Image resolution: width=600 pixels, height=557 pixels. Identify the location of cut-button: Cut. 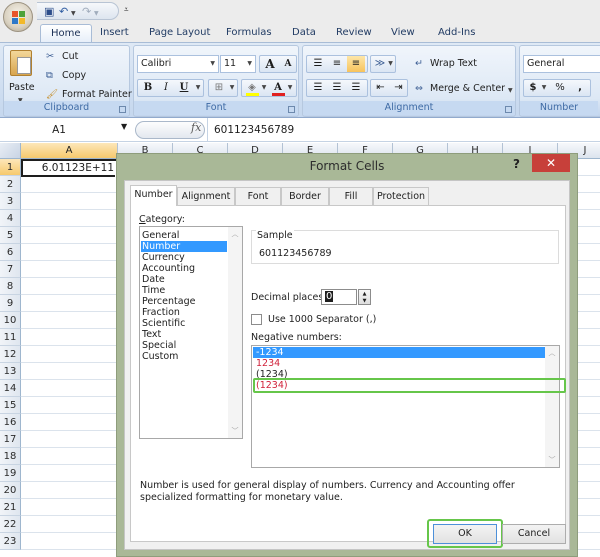
(70, 56).